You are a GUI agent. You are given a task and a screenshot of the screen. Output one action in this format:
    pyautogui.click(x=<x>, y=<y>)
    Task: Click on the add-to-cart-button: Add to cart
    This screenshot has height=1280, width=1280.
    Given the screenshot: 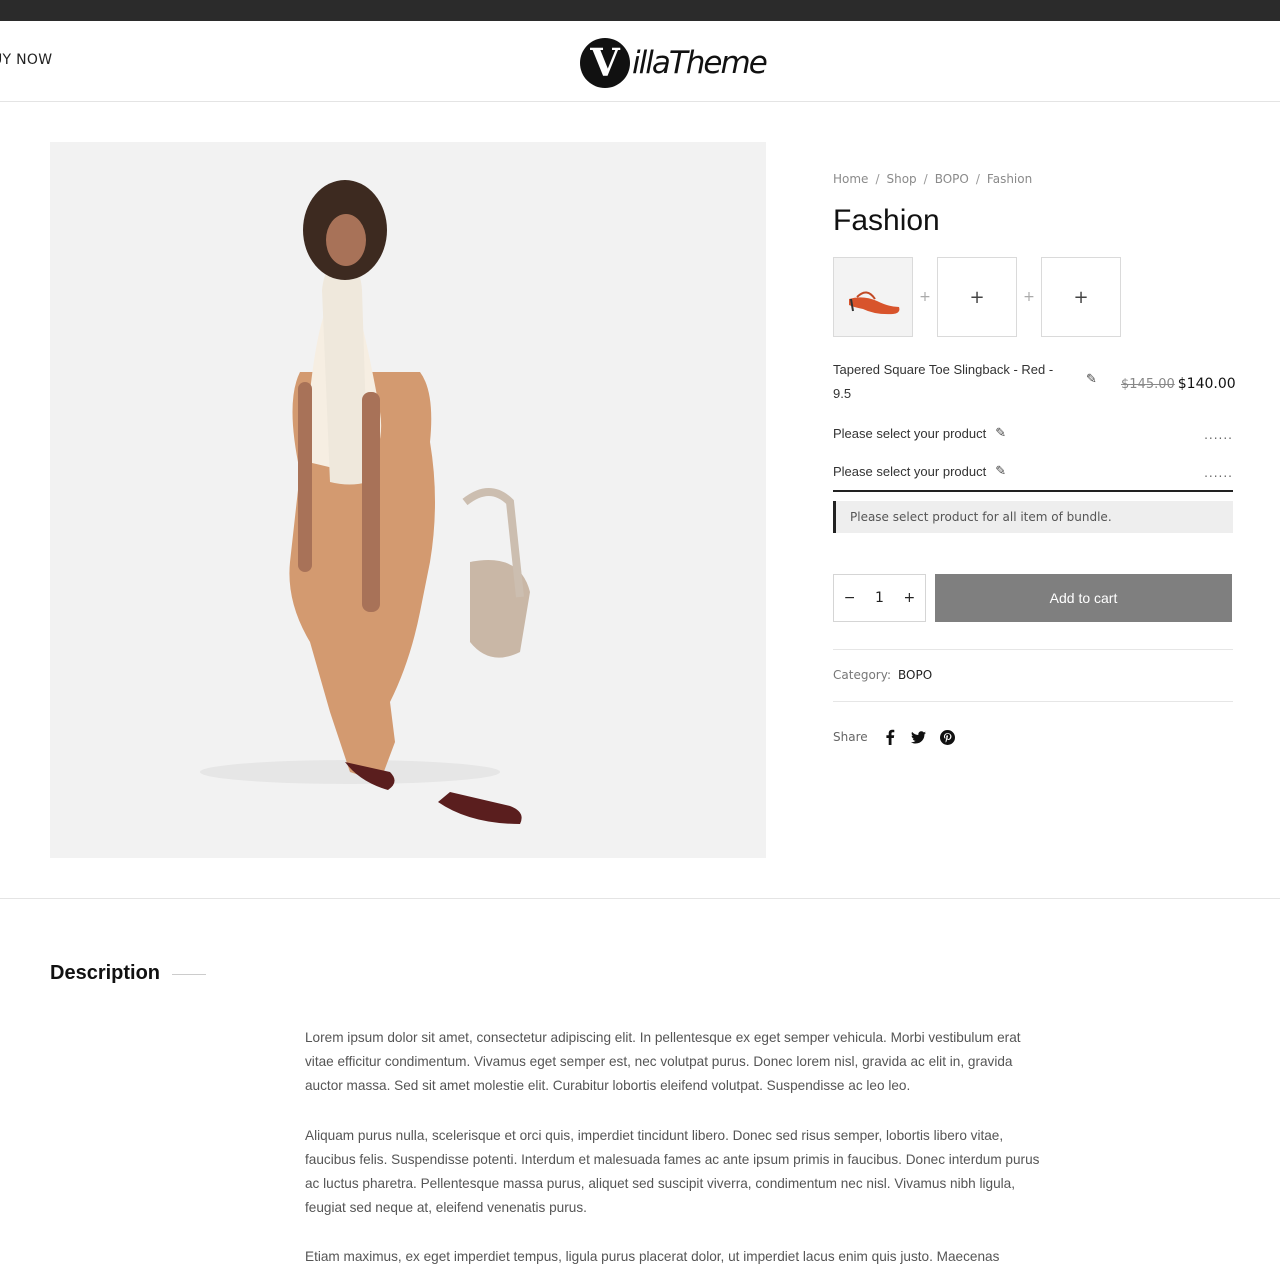 What is the action you would take?
    pyautogui.click(x=1083, y=598)
    